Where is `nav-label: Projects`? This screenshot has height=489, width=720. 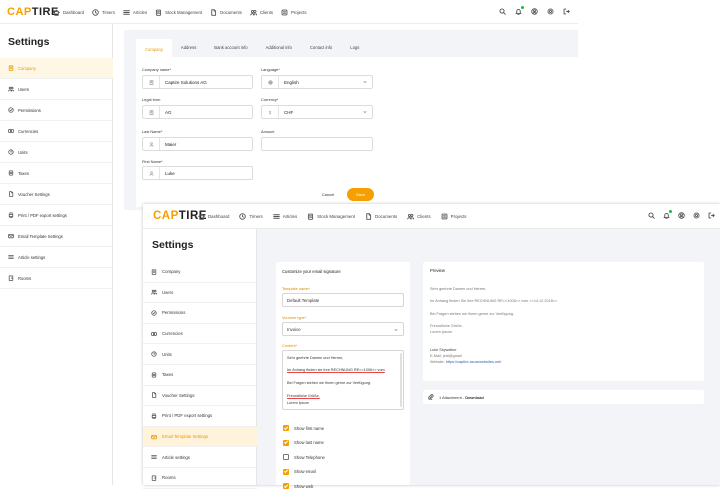
nav-label: Projects is located at coordinates (299, 12).